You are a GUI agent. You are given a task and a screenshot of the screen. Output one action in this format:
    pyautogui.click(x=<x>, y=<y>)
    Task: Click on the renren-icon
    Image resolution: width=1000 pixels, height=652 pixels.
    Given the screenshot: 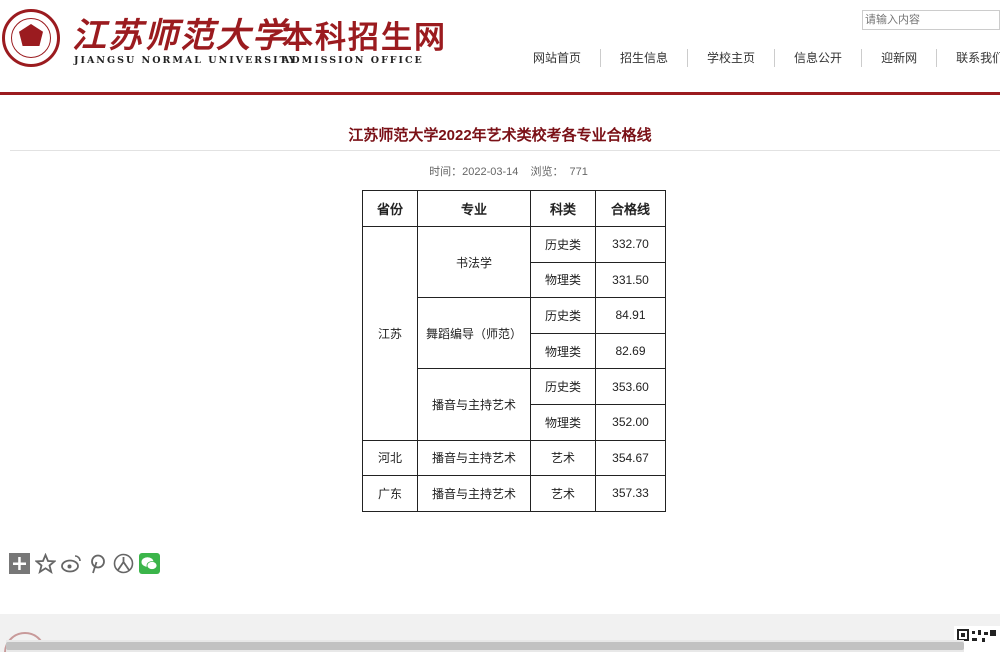 What is the action you would take?
    pyautogui.click(x=123, y=563)
    